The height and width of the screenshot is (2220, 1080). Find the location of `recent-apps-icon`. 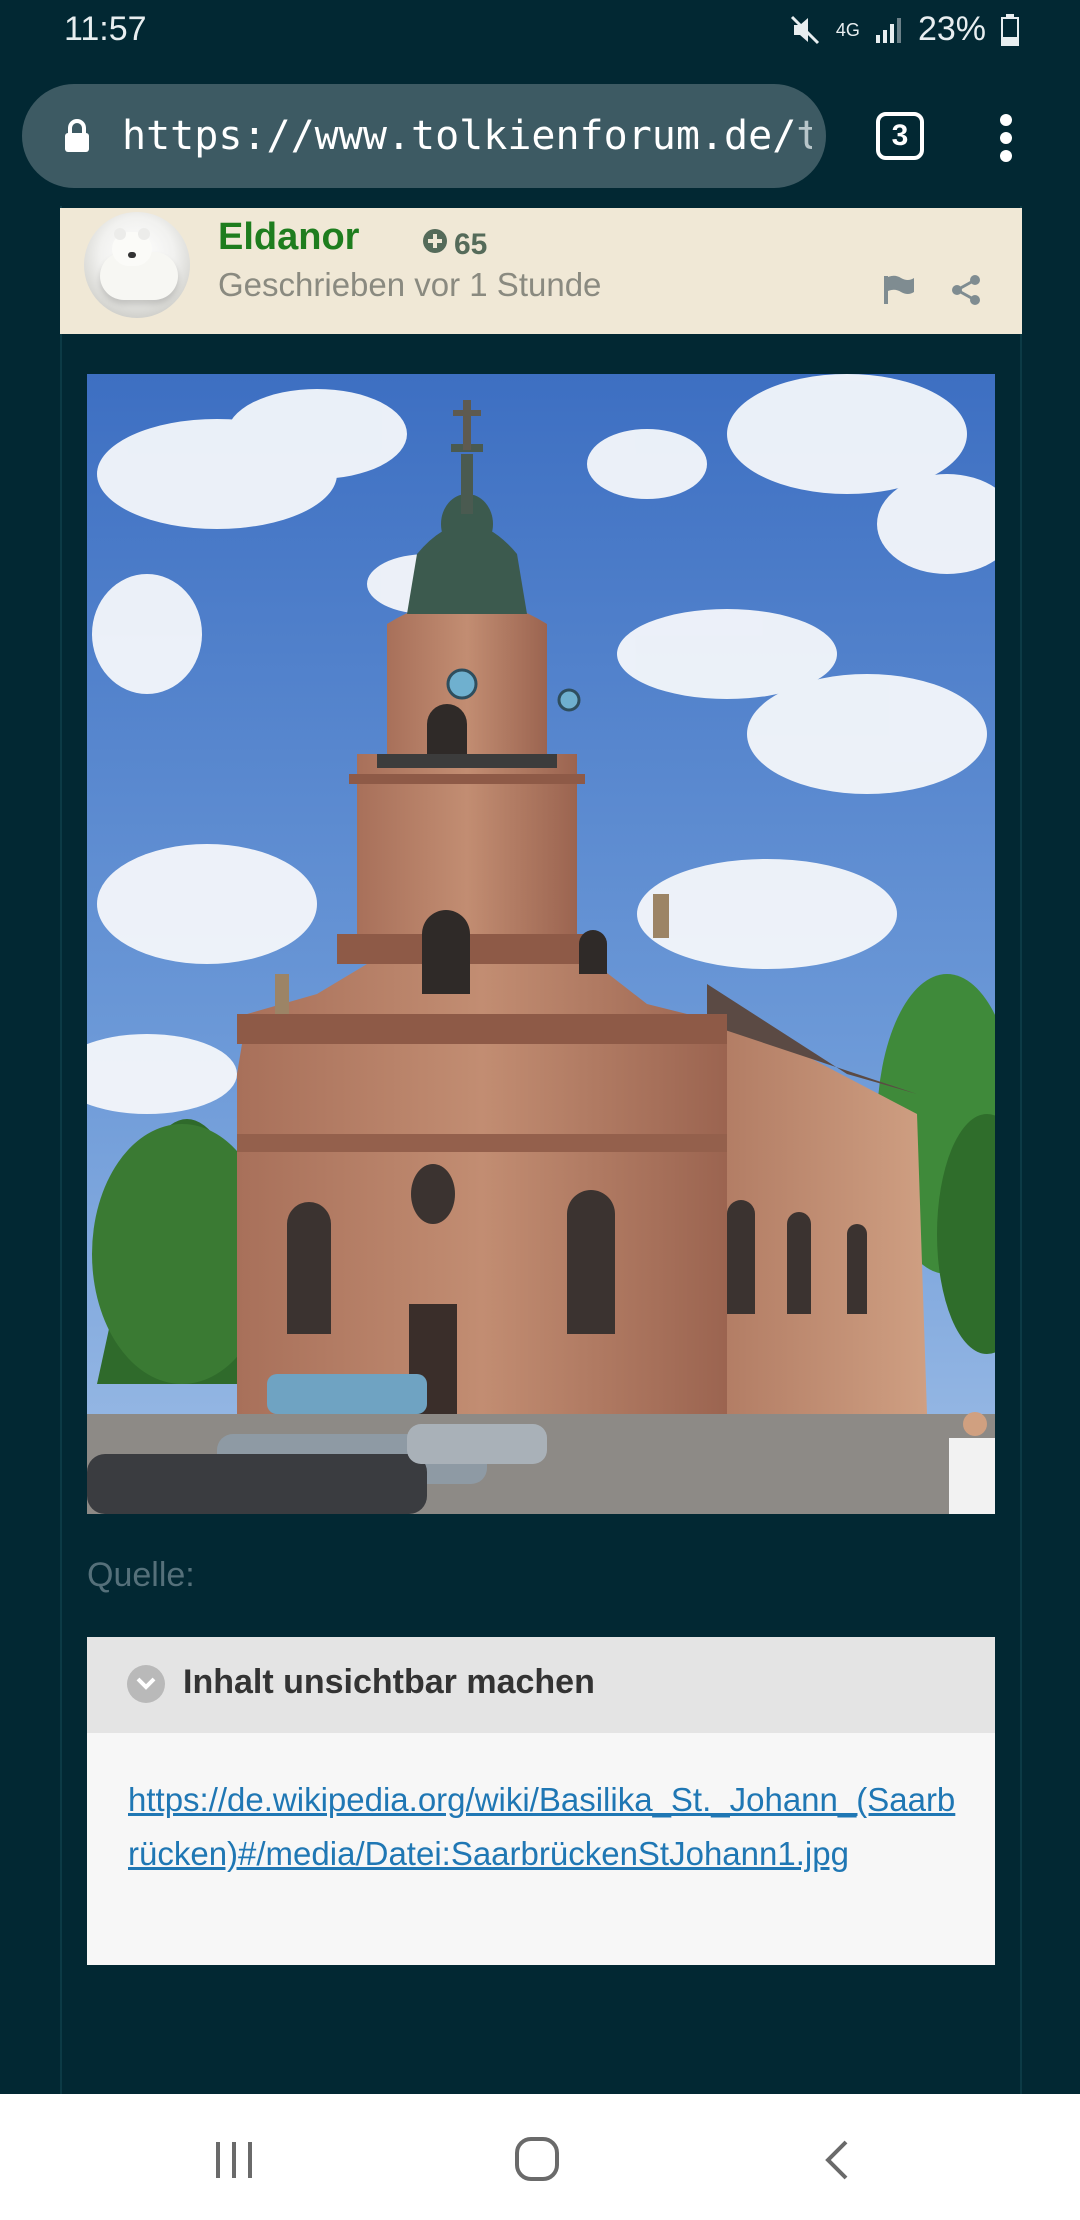

recent-apps-icon is located at coordinates (235, 2162).